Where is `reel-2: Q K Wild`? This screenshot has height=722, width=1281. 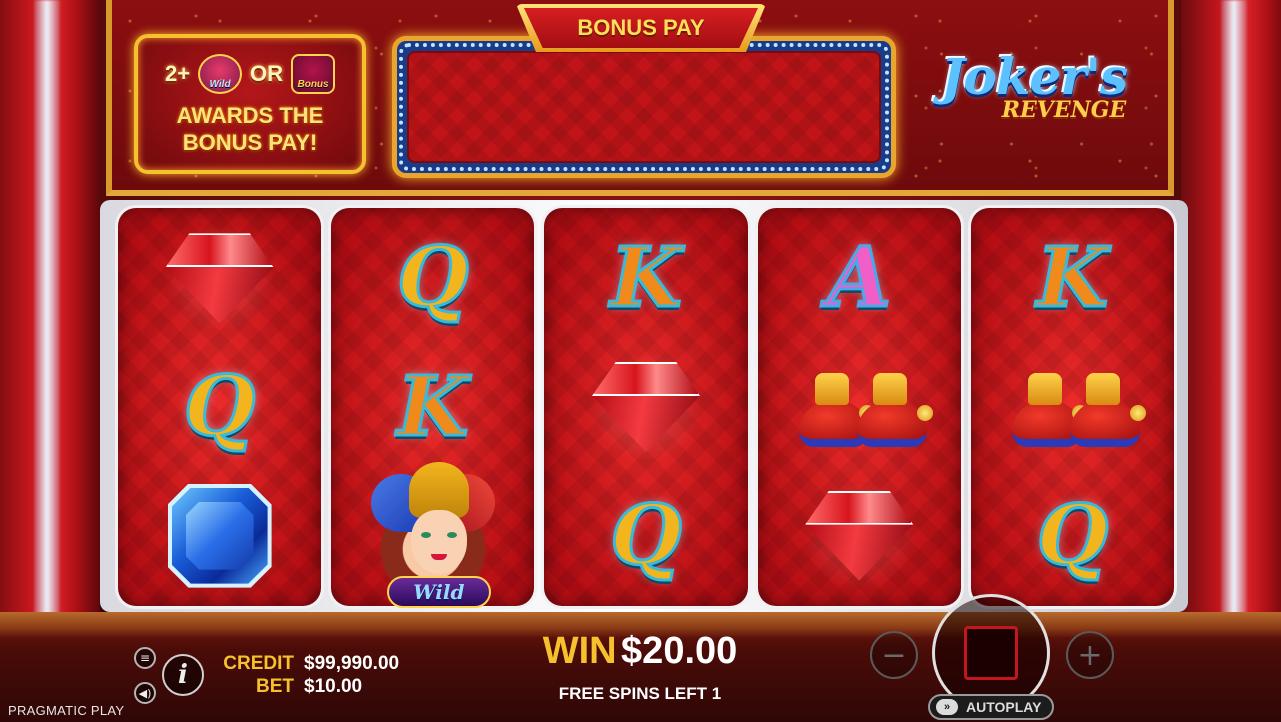
reel-2: Q K Wild is located at coordinates (433, 408).